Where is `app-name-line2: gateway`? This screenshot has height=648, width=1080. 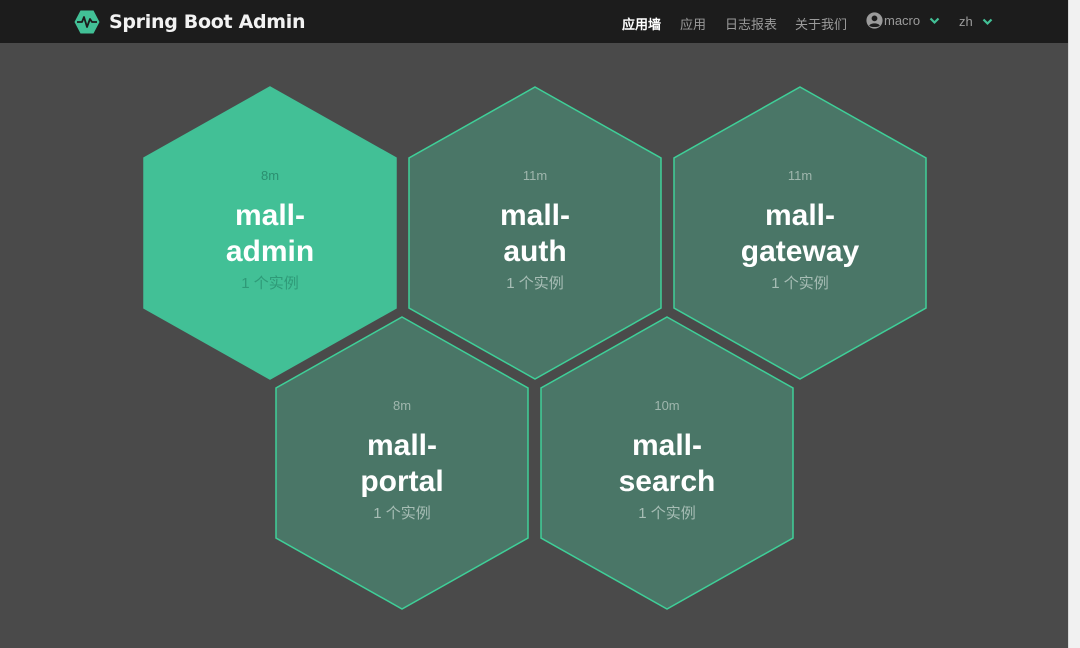
app-name-line2: gateway is located at coordinates (800, 251).